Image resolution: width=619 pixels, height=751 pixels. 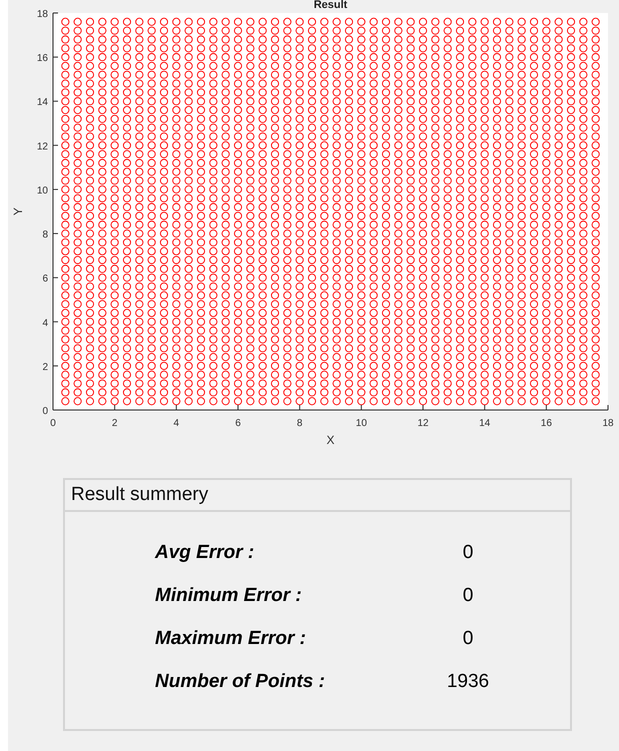 I want to click on x-tick-label: 12, so click(x=423, y=423).